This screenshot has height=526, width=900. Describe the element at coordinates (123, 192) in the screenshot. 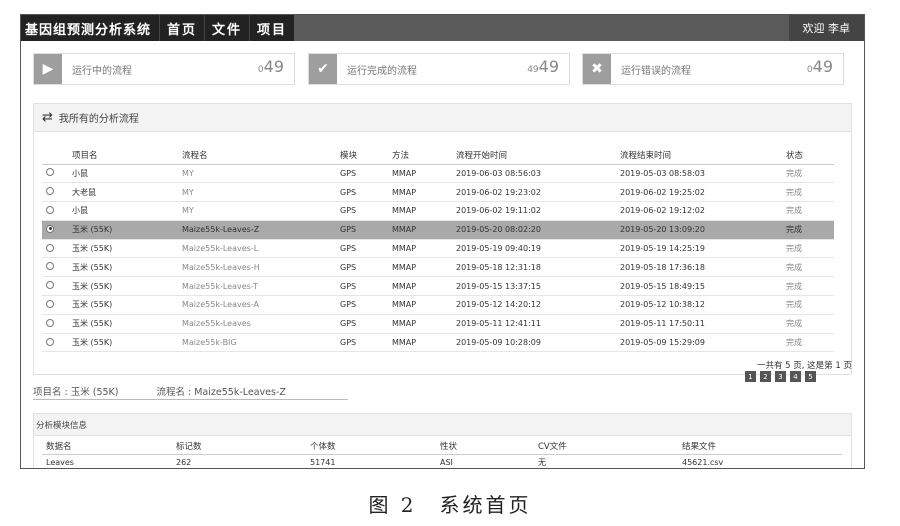

I see `cell-project: 大老鼠` at that location.